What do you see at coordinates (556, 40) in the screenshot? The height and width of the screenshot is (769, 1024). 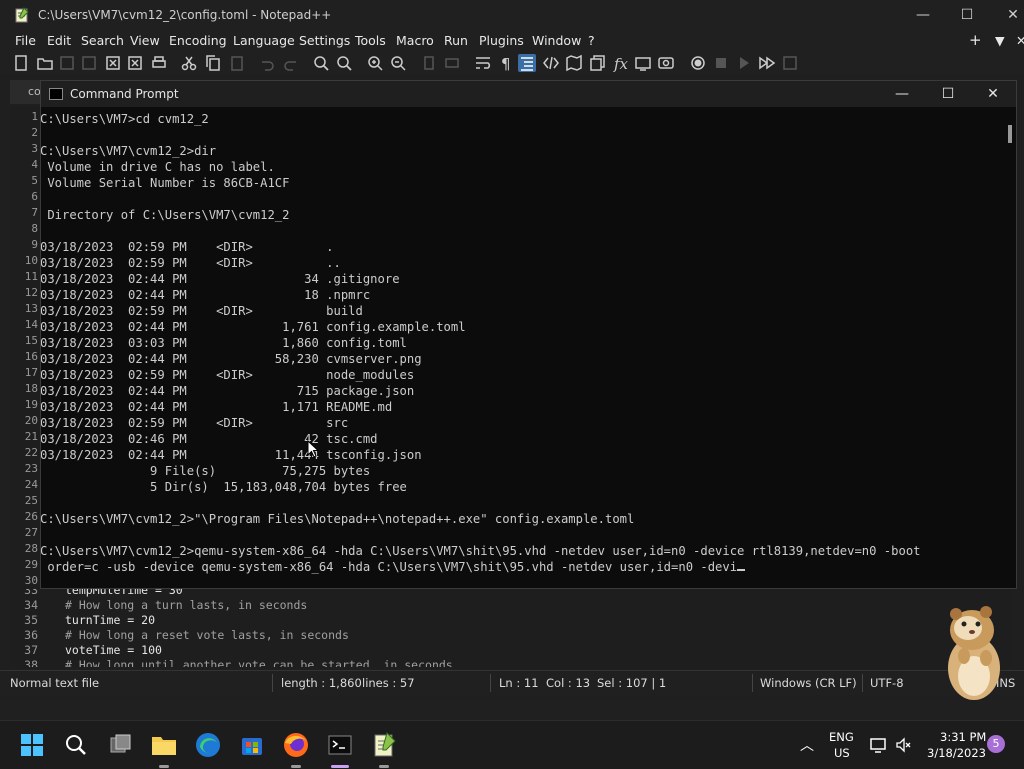 I see `menu-window: Window` at bounding box center [556, 40].